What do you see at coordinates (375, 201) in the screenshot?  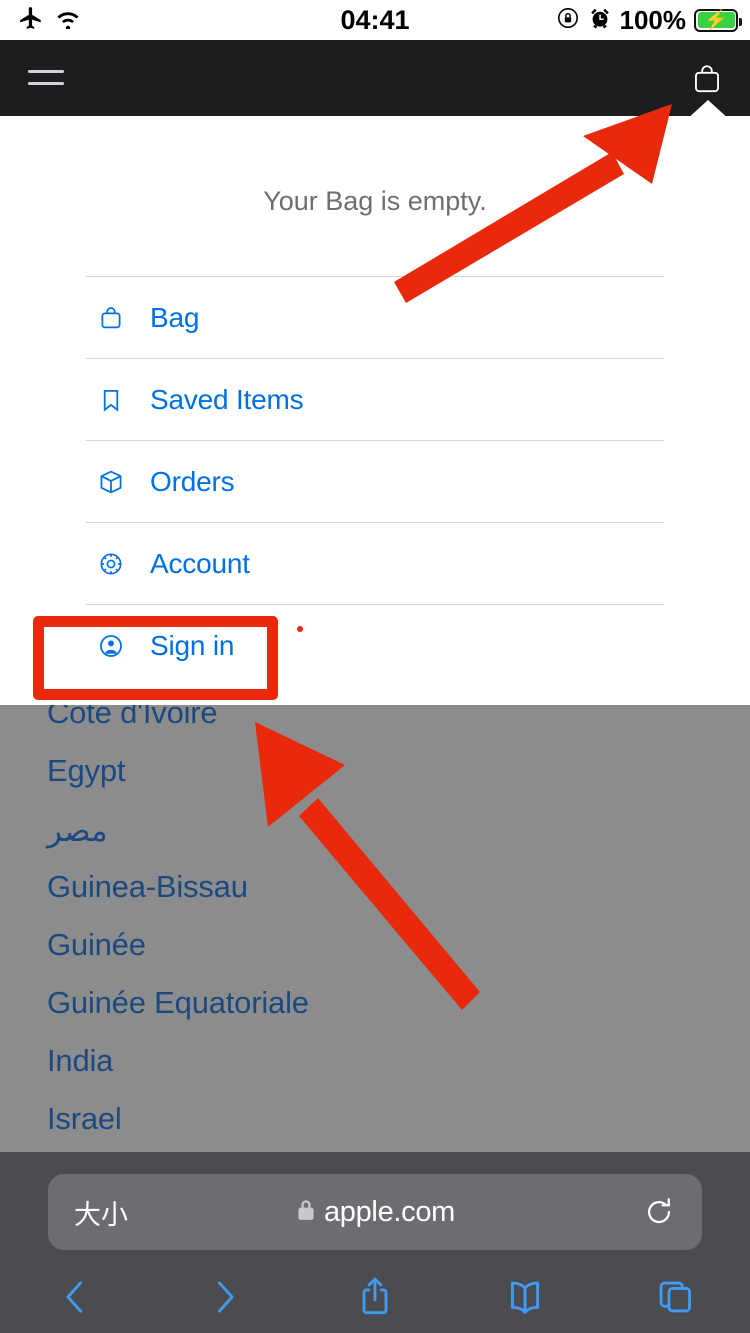 I see `bag-empty-message: Your Bag is empty.` at bounding box center [375, 201].